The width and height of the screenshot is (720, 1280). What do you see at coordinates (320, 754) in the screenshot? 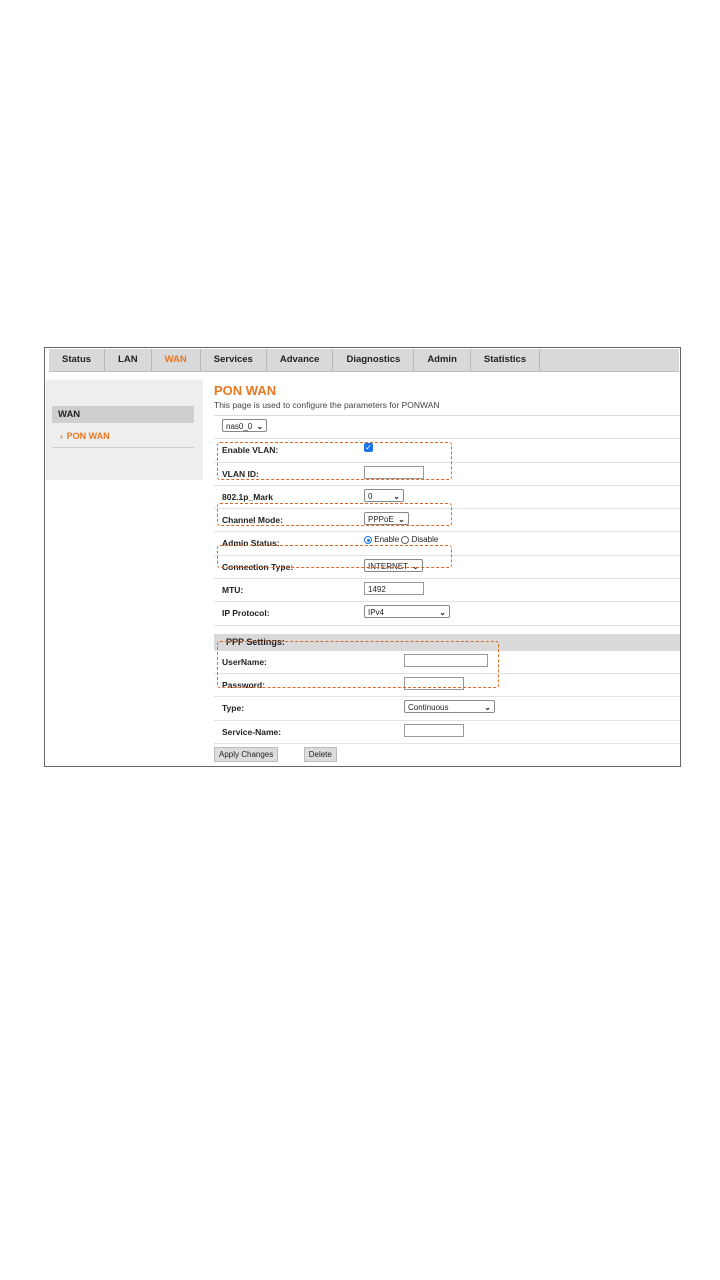
I see `delete-button: Delete` at bounding box center [320, 754].